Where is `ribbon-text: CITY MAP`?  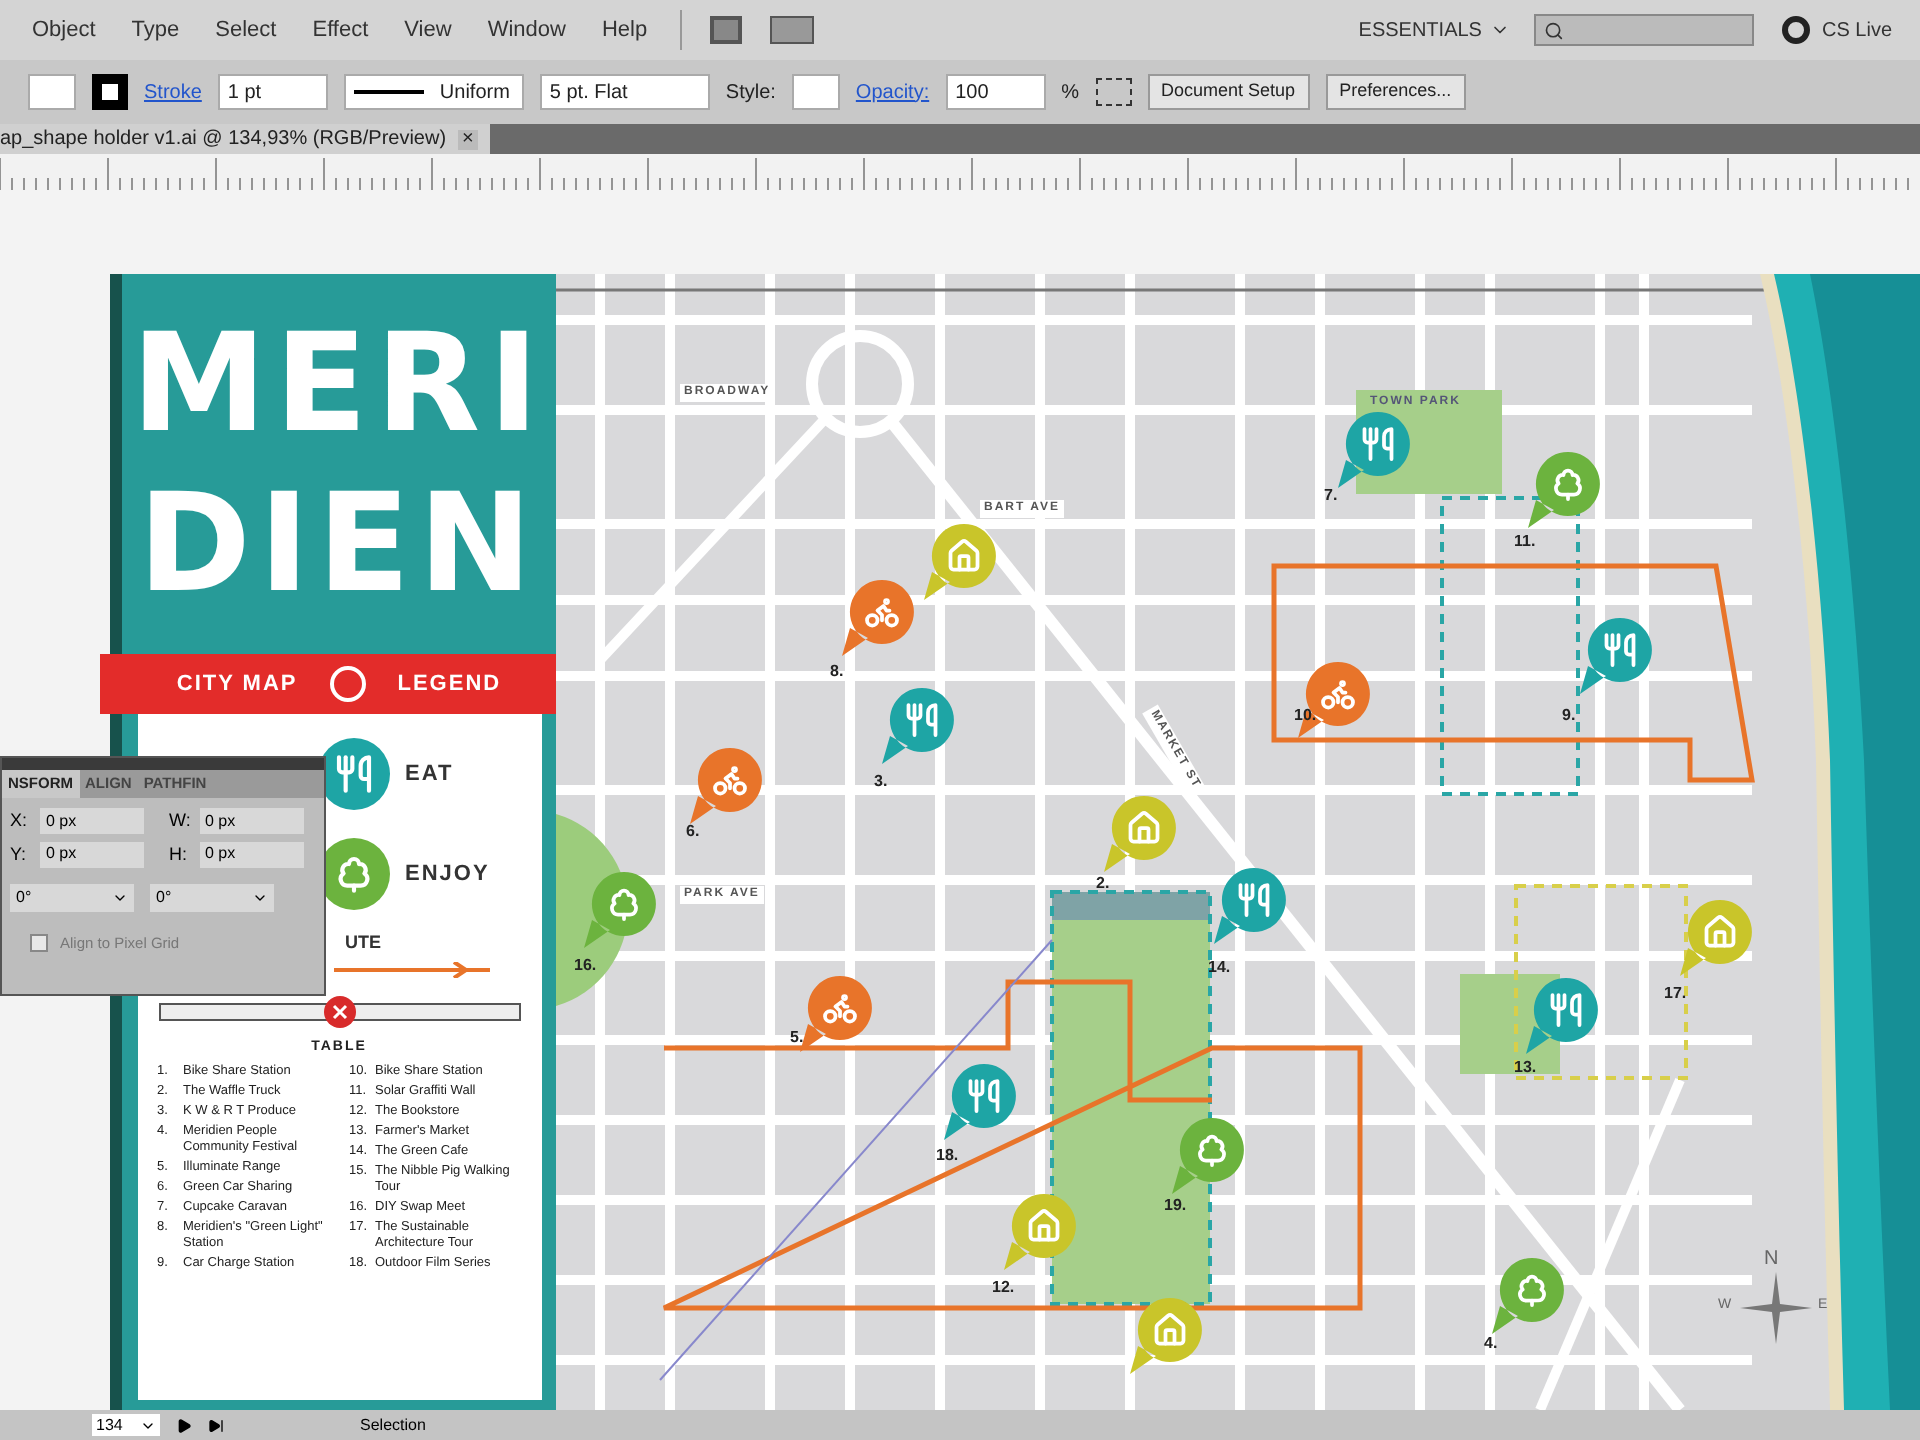
ribbon-text: CITY MAP is located at coordinates (237, 684).